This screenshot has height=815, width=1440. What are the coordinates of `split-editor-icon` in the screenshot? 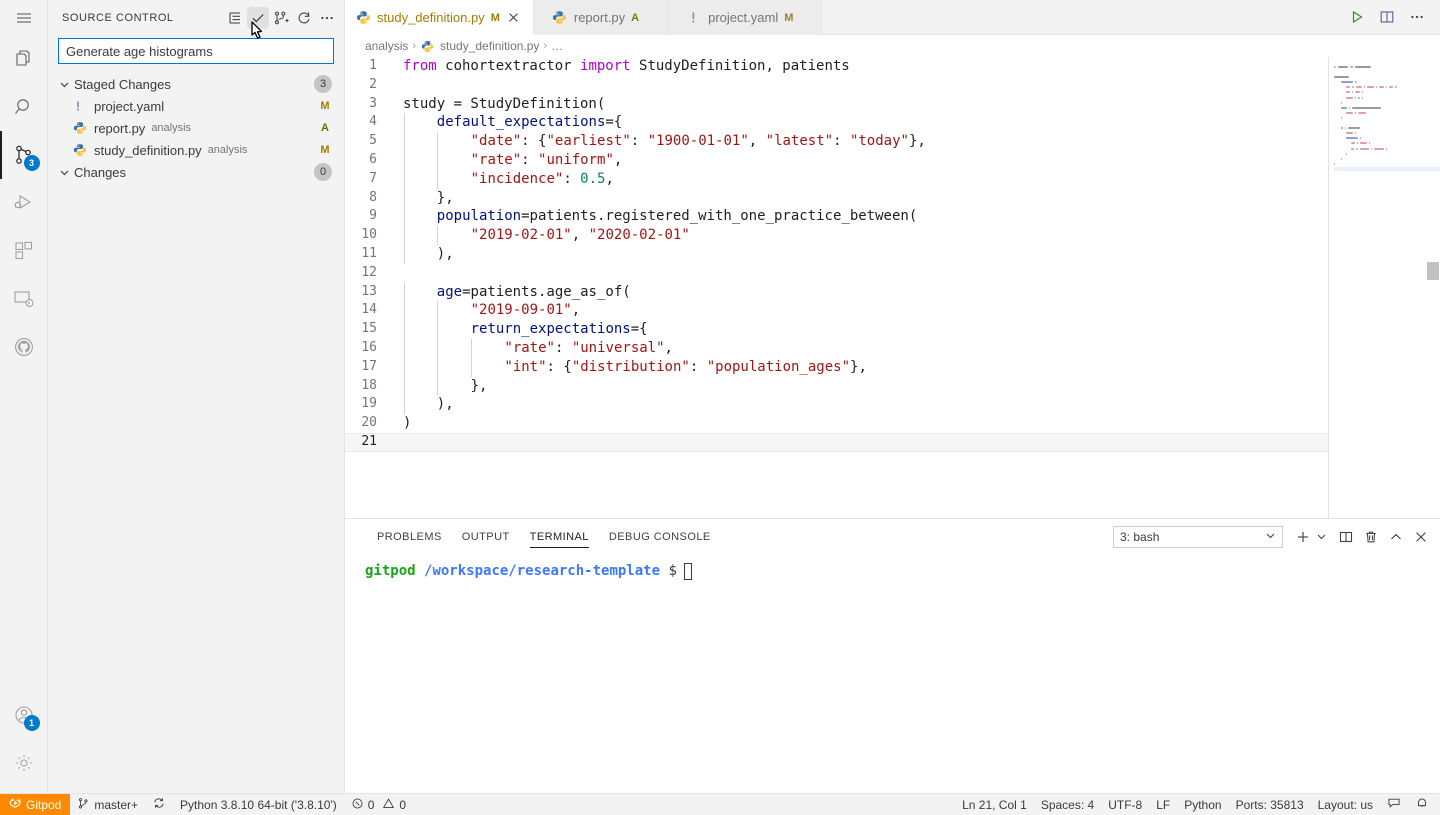 It's located at (1387, 17).